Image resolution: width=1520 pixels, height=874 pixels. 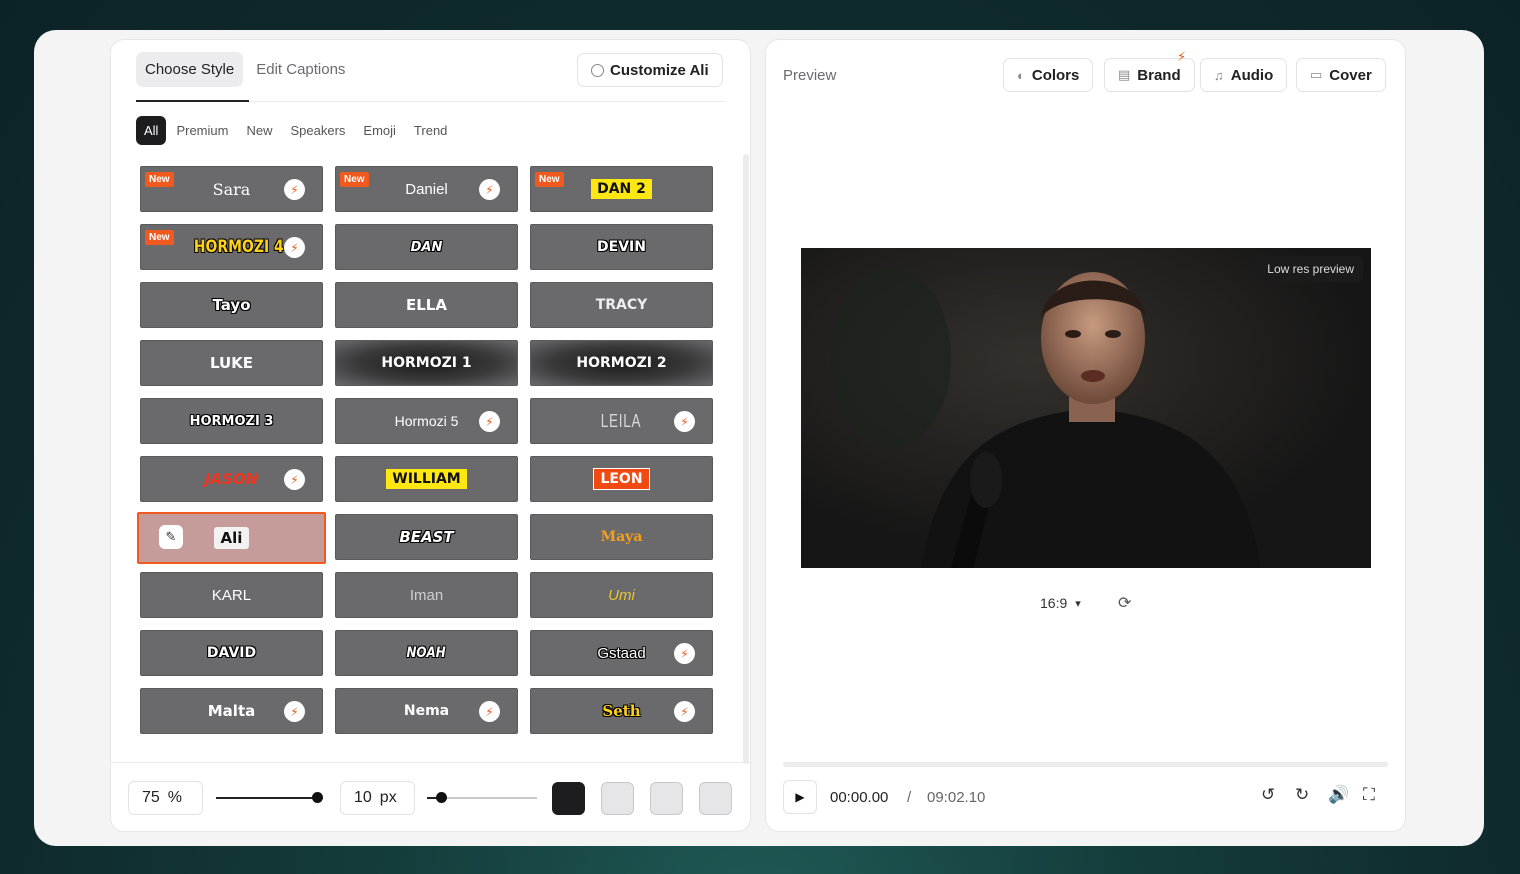 I want to click on style-tile: LEILA ⚡, so click(x=621, y=421).